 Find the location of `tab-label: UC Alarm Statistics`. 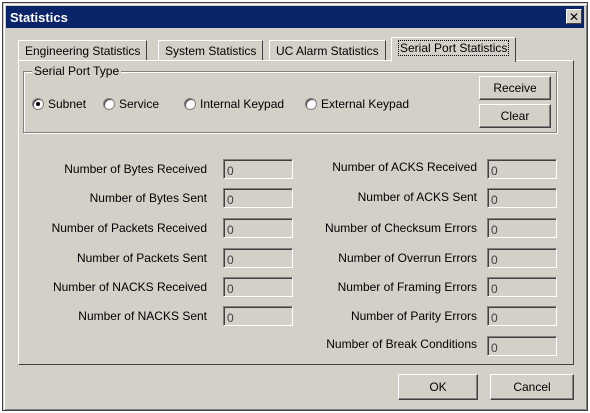

tab-label: UC Alarm Statistics is located at coordinates (327, 51).